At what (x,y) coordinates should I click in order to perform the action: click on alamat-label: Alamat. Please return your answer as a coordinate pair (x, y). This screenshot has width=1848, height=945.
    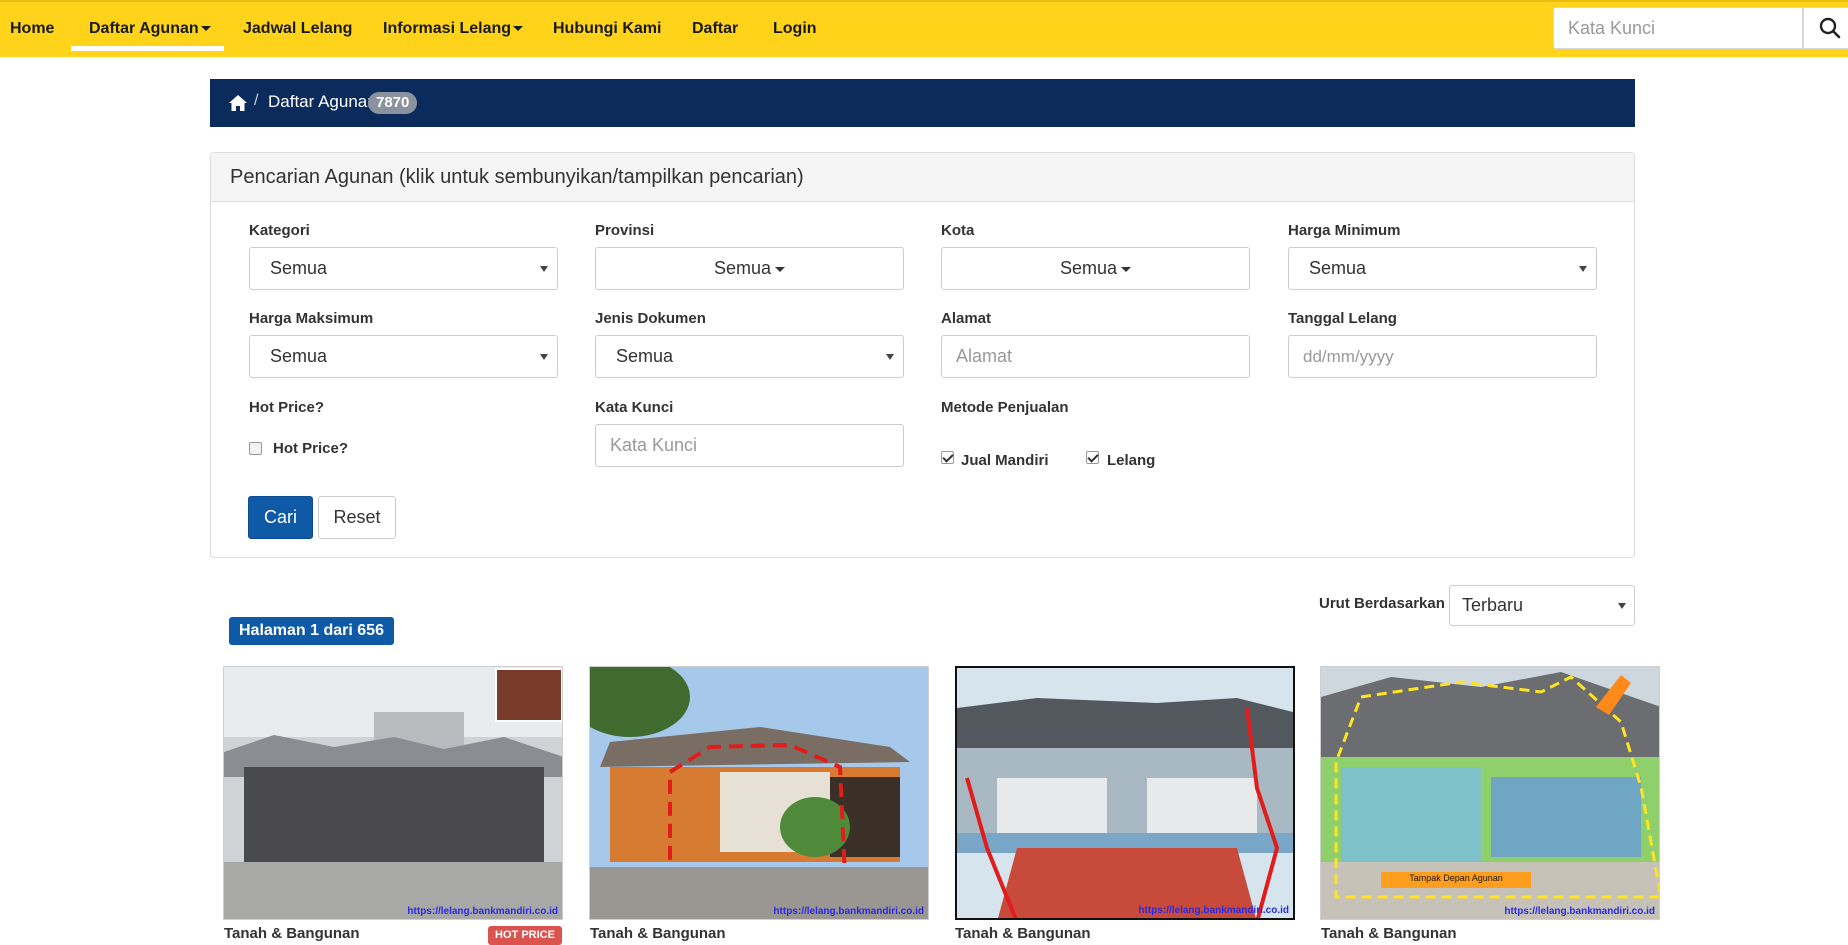
    Looking at the image, I should click on (966, 318).